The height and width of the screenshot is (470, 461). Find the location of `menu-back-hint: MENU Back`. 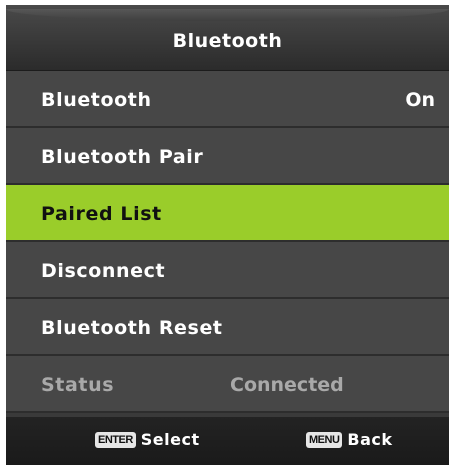

menu-back-hint: MENU Back is located at coordinates (349, 439).